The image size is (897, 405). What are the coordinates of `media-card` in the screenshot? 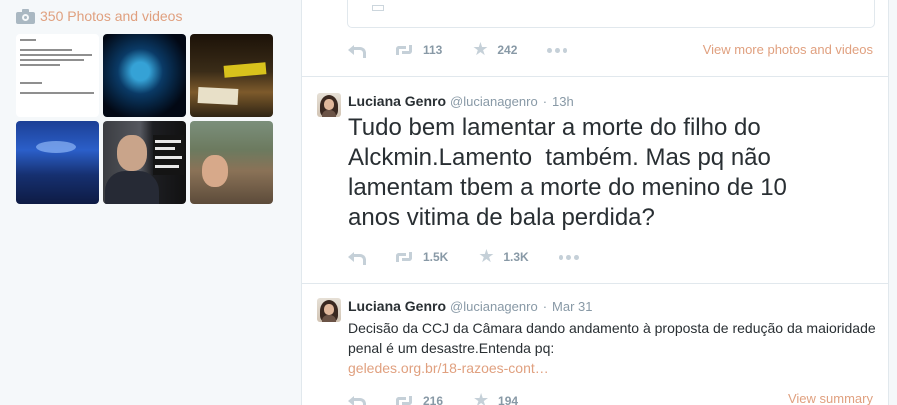 It's located at (611, 14).